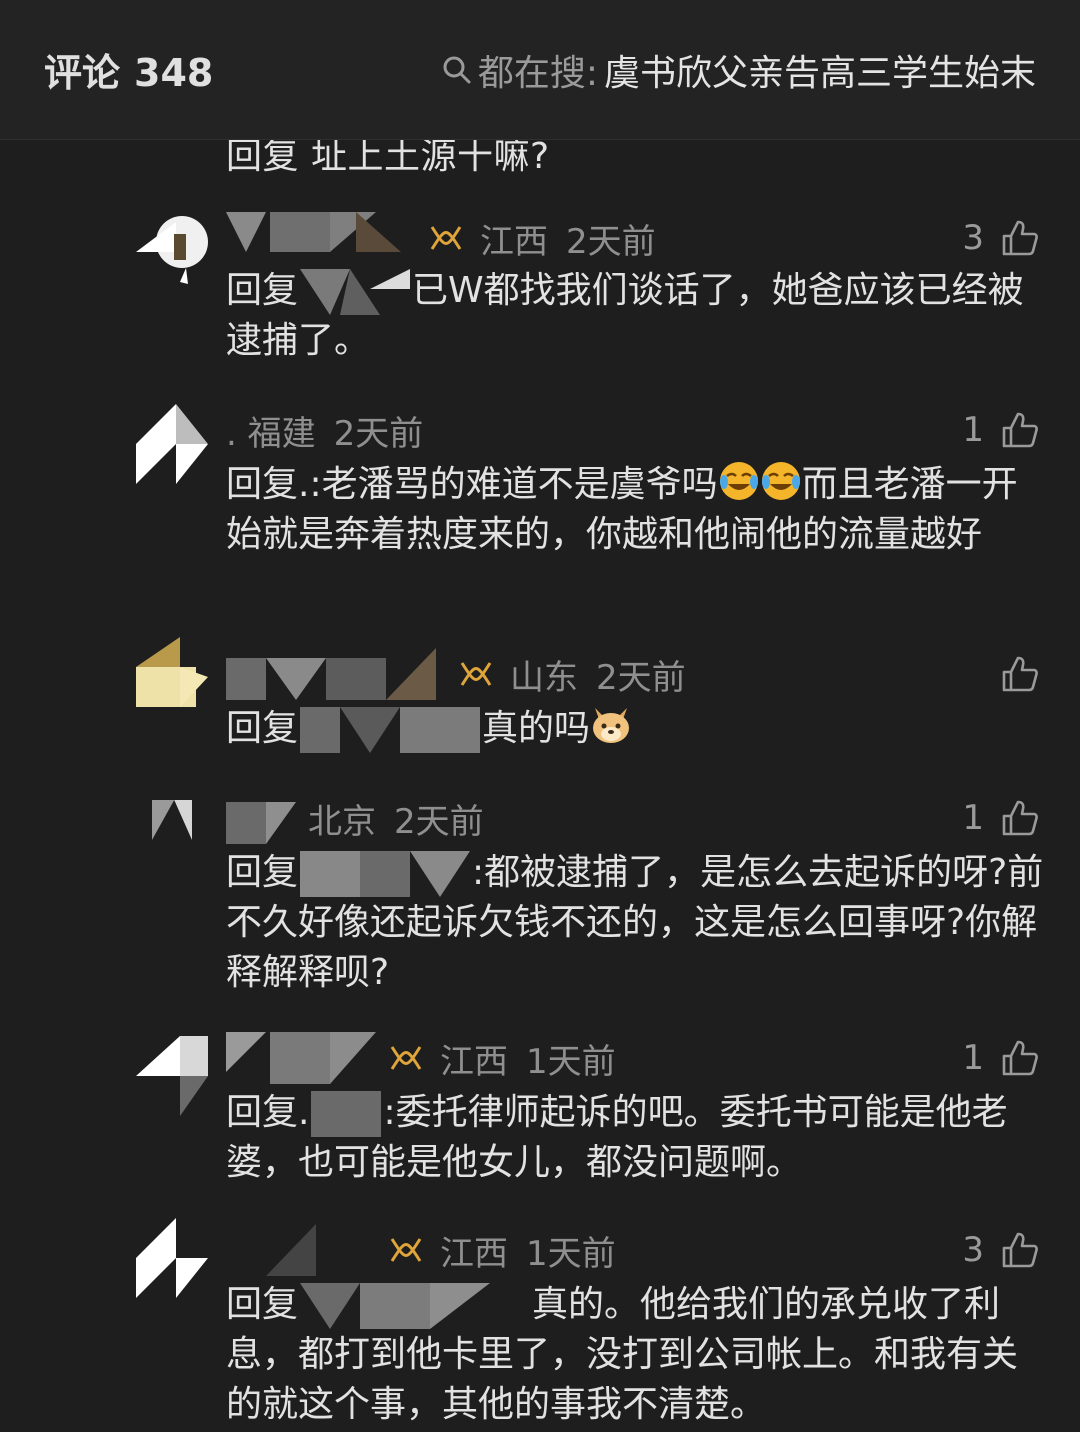  I want to click on comments-title-label: 评论, so click(82, 73).